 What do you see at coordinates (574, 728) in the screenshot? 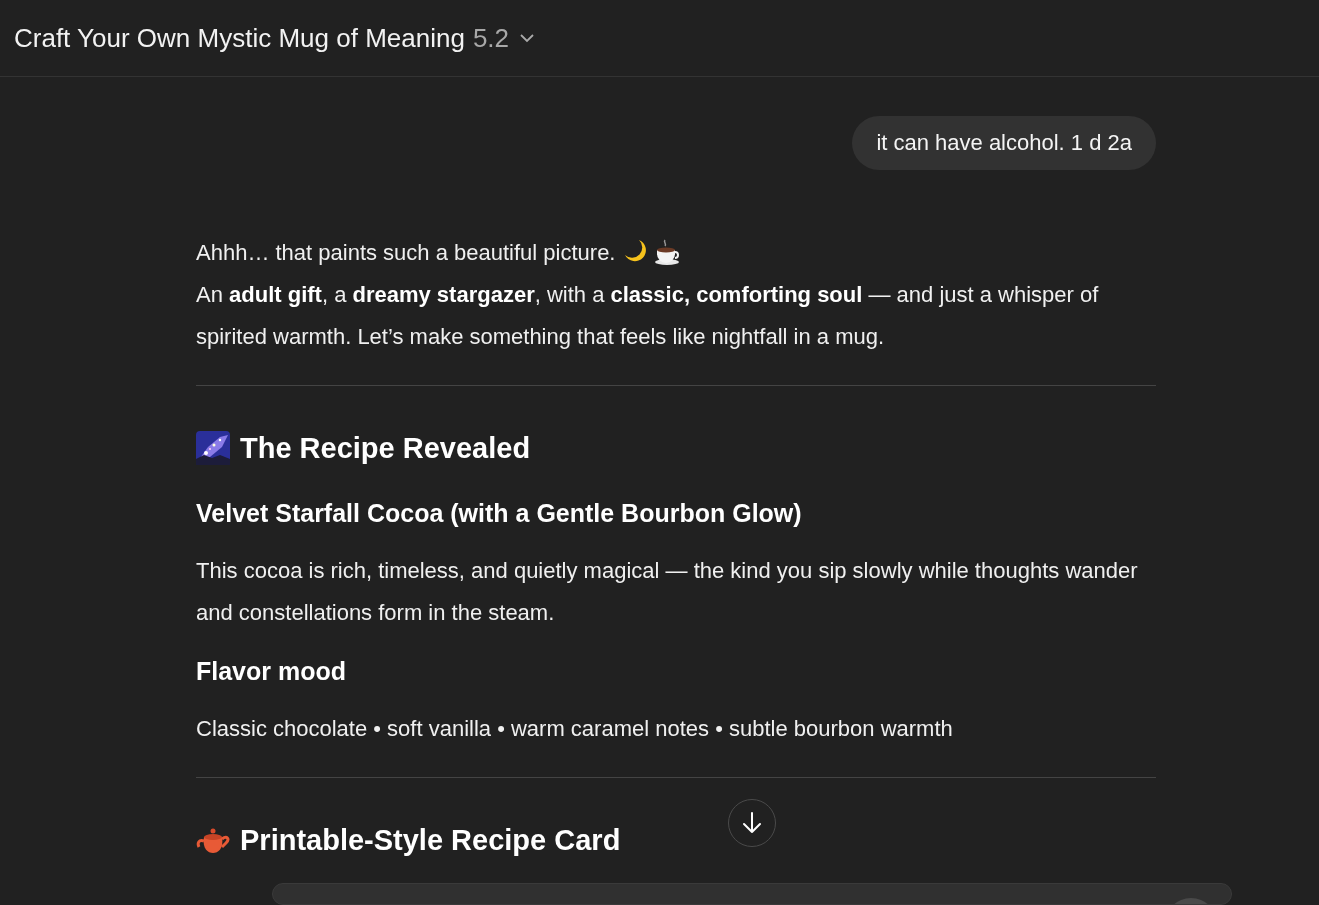
I see `paragraph-text: Classic chocolate • soft vanilla • warm caramel notes • subtle bourbon warmth` at bounding box center [574, 728].